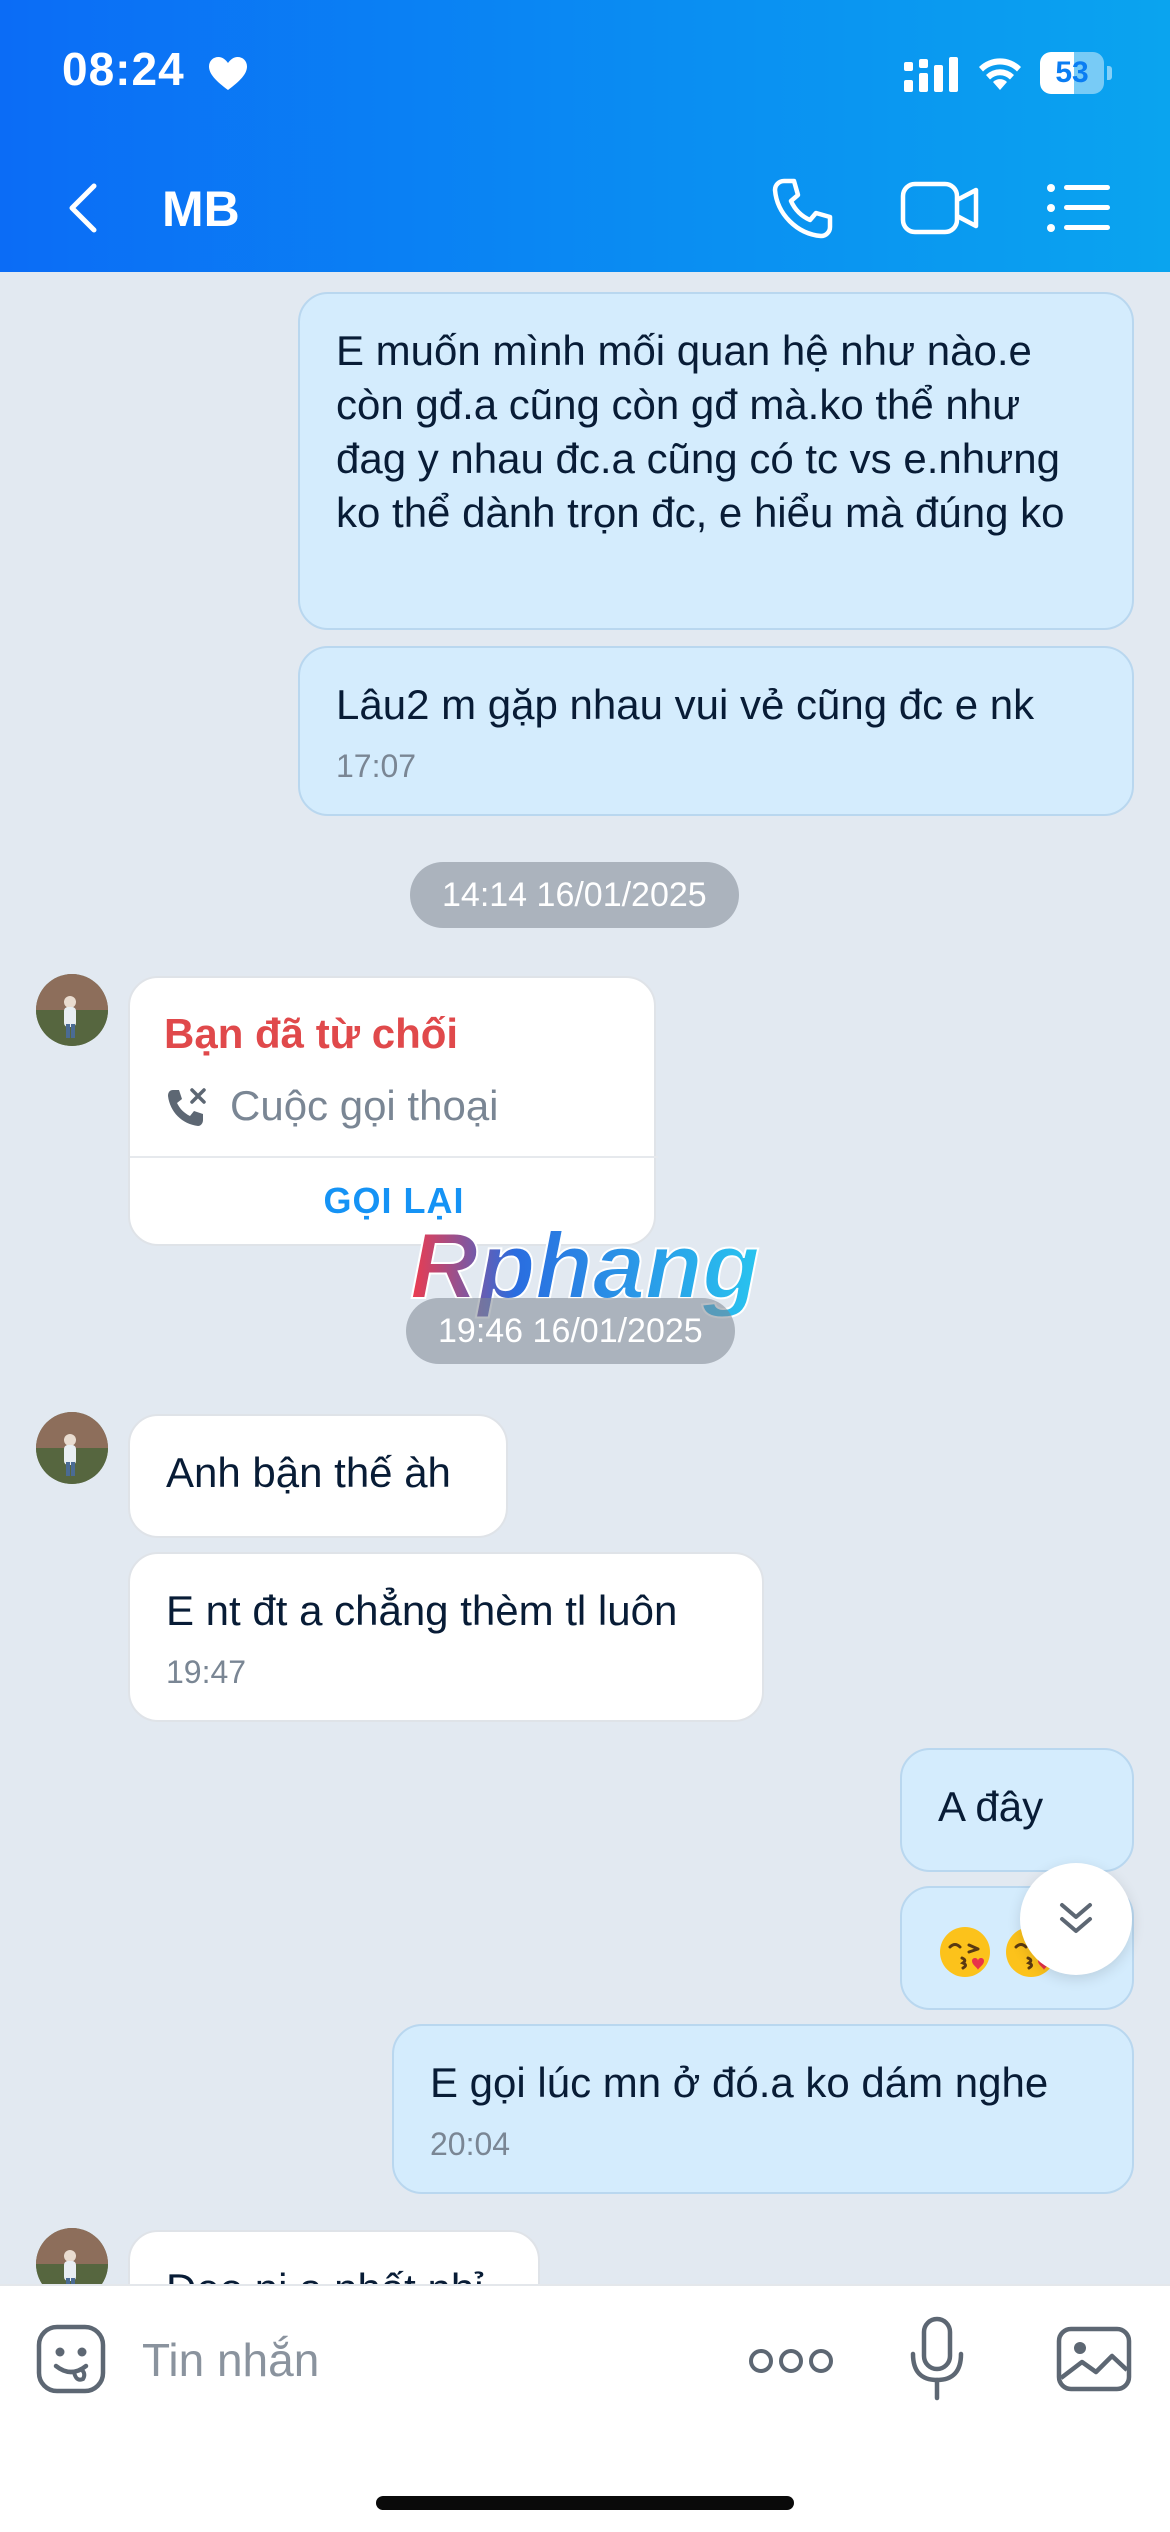 The width and height of the screenshot is (1170, 2532). I want to click on phone-icon, so click(802, 208).